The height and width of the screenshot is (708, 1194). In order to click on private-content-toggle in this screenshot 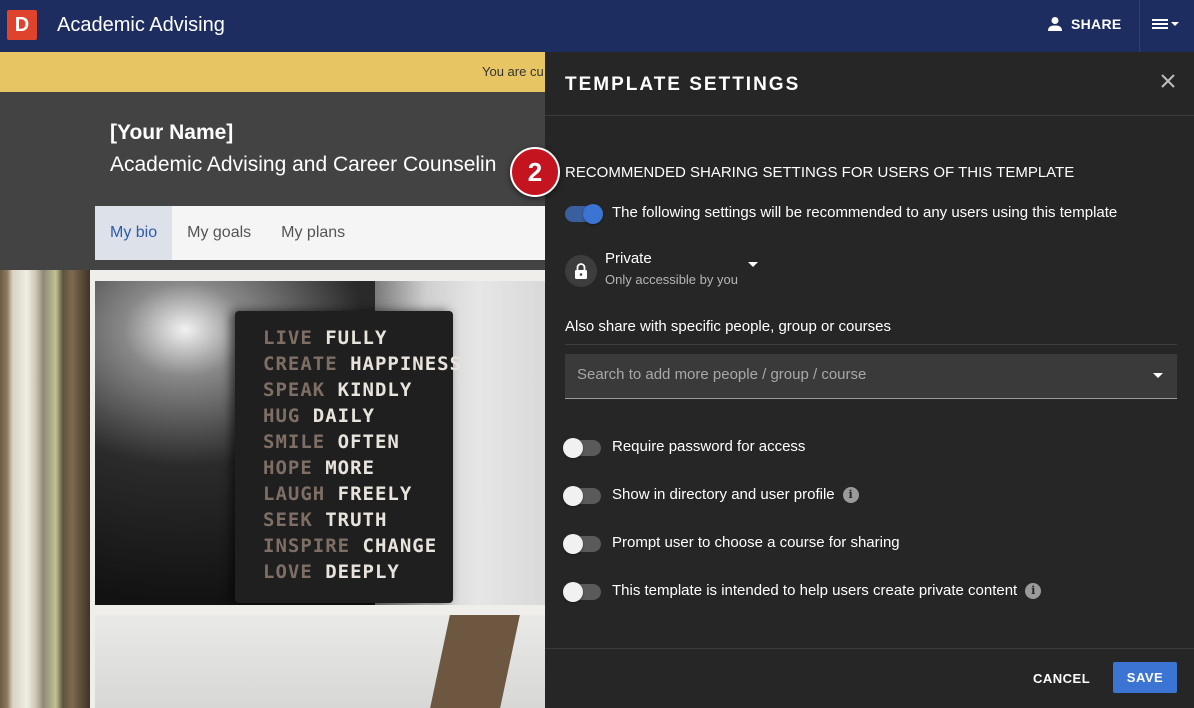, I will do `click(582, 592)`.